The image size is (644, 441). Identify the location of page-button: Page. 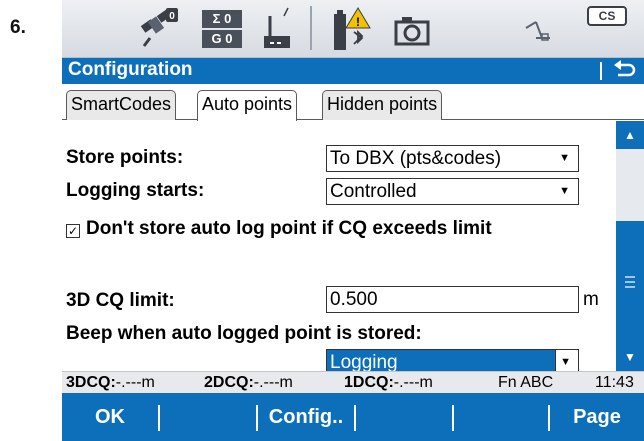
(597, 417).